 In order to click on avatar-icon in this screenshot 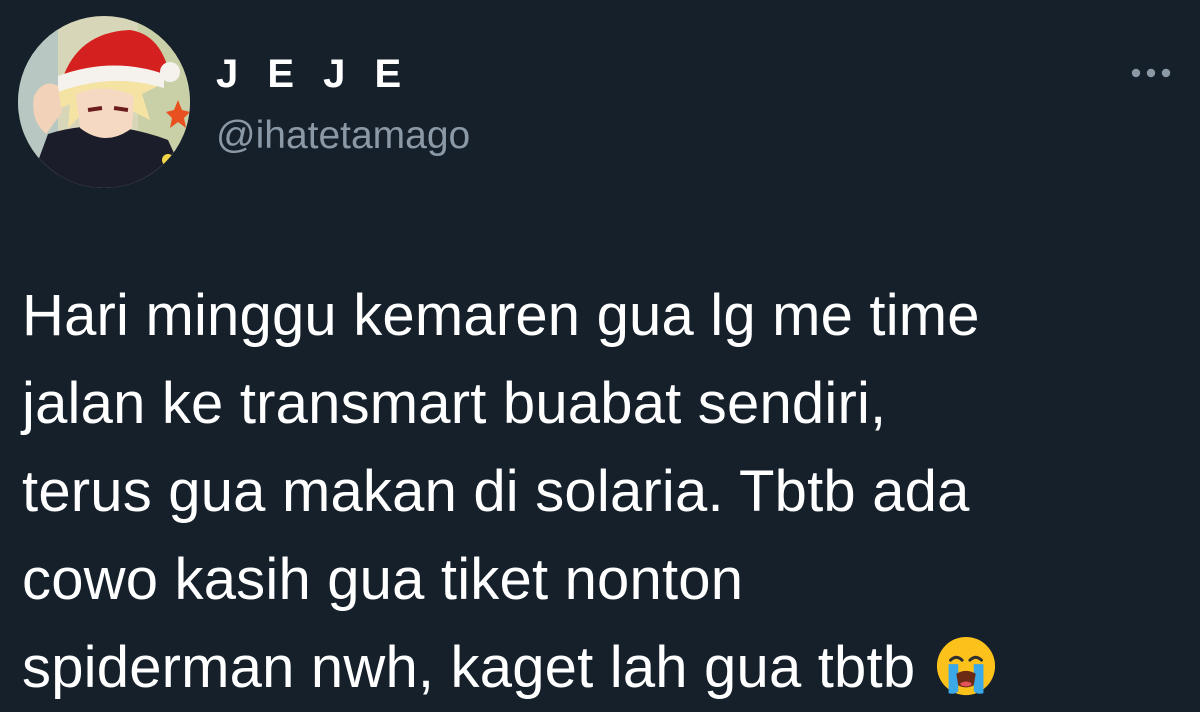, I will do `click(104, 102)`.